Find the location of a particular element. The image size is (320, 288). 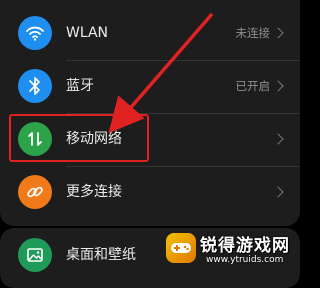

watermark-title: 锐得游戏网 is located at coordinates (245, 246).